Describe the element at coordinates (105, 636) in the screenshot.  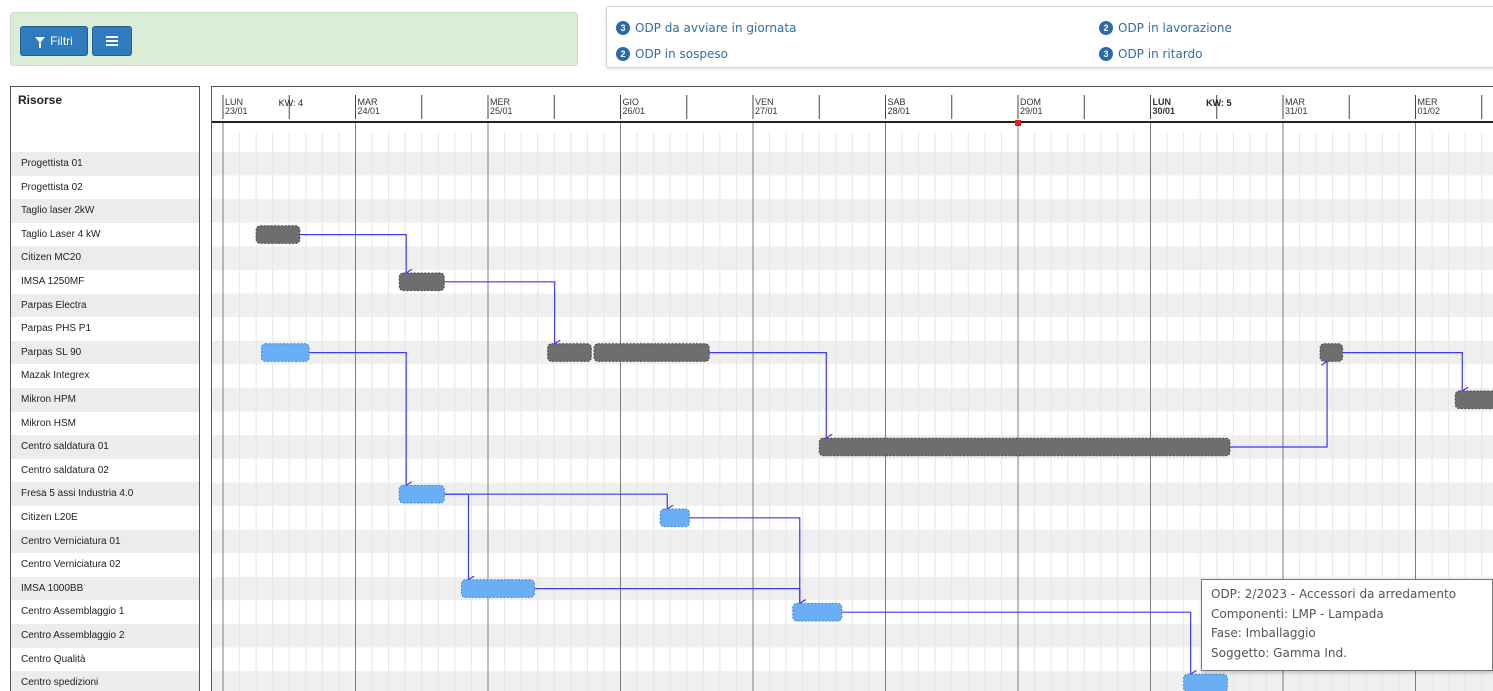
I see `resource-row: Centro Assemblaggio 2` at that location.